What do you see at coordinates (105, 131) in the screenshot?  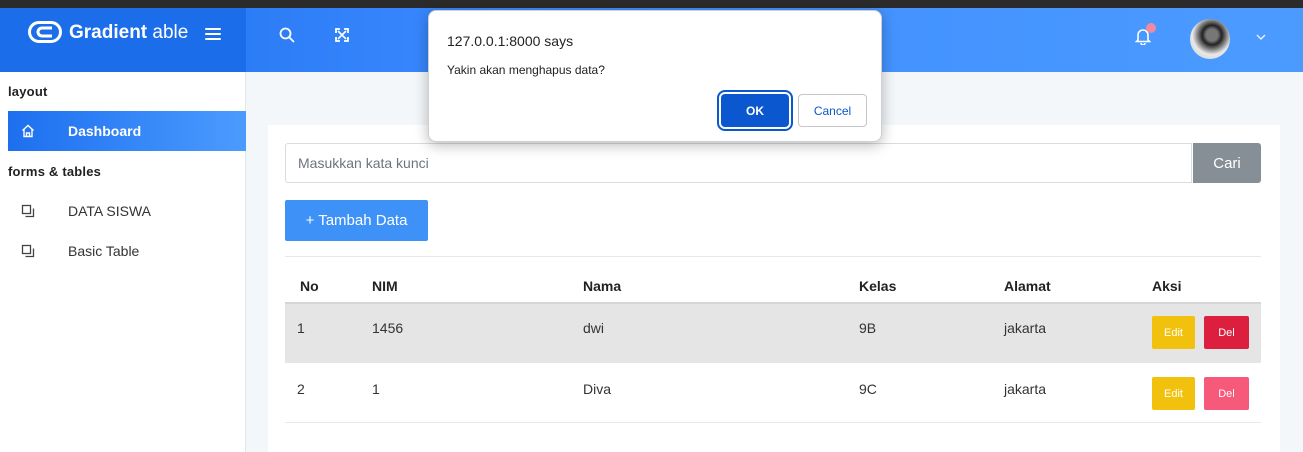 I see `sidebar-item-label: Dashboard` at bounding box center [105, 131].